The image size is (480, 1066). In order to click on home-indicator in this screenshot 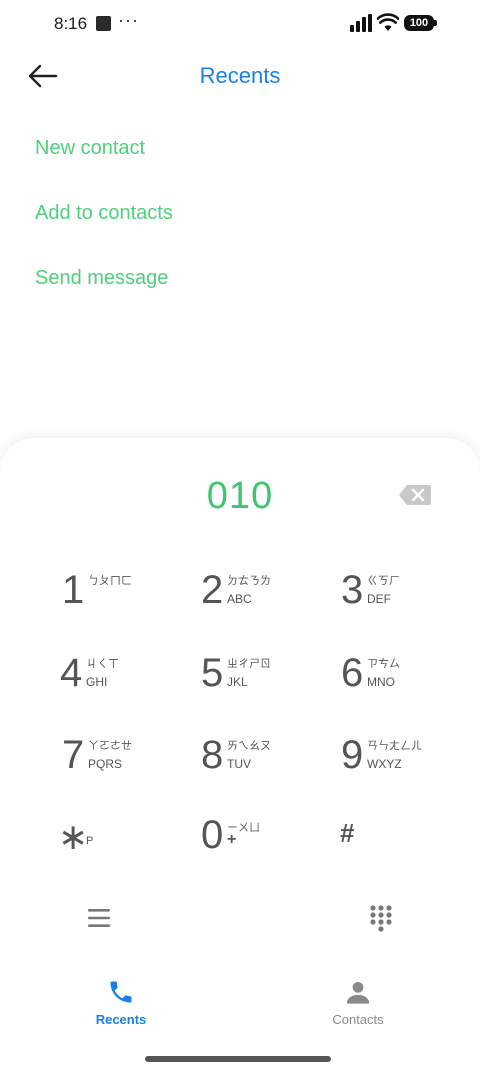, I will do `click(238, 1059)`.